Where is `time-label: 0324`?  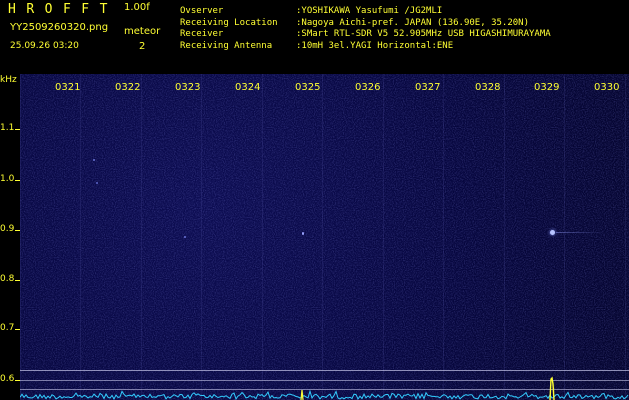 time-label: 0324 is located at coordinates (248, 87).